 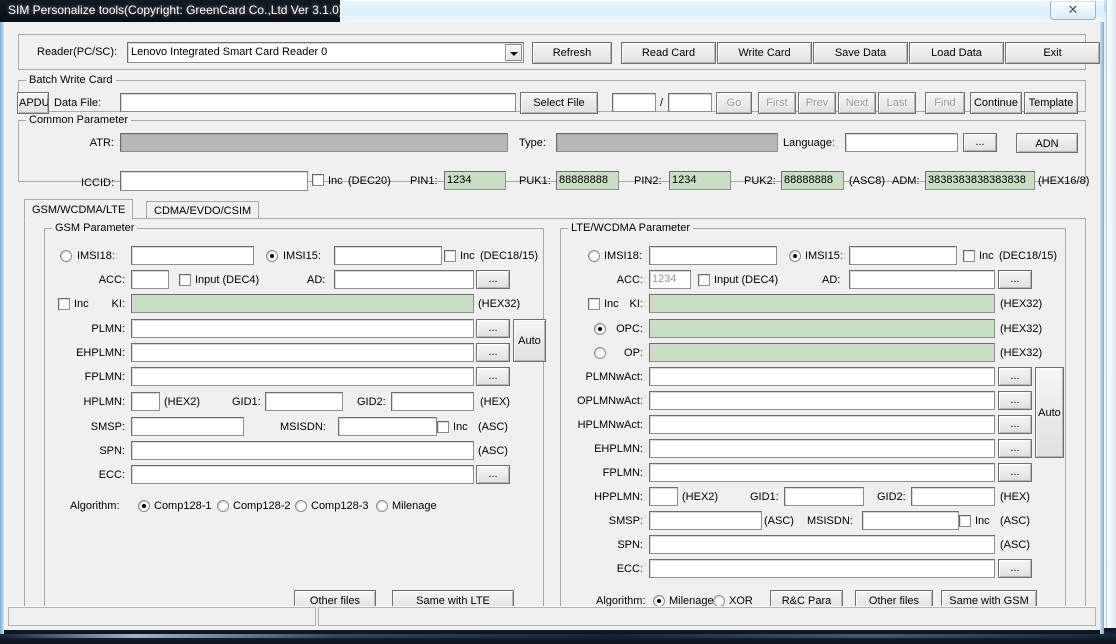 What do you see at coordinates (475, 180) in the screenshot?
I see `pin1-input: 1234` at bounding box center [475, 180].